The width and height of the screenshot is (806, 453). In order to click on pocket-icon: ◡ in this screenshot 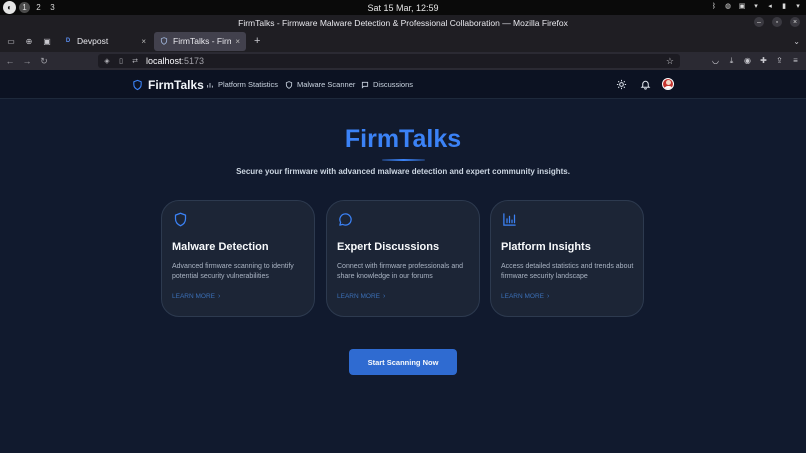, I will do `click(715, 60)`.